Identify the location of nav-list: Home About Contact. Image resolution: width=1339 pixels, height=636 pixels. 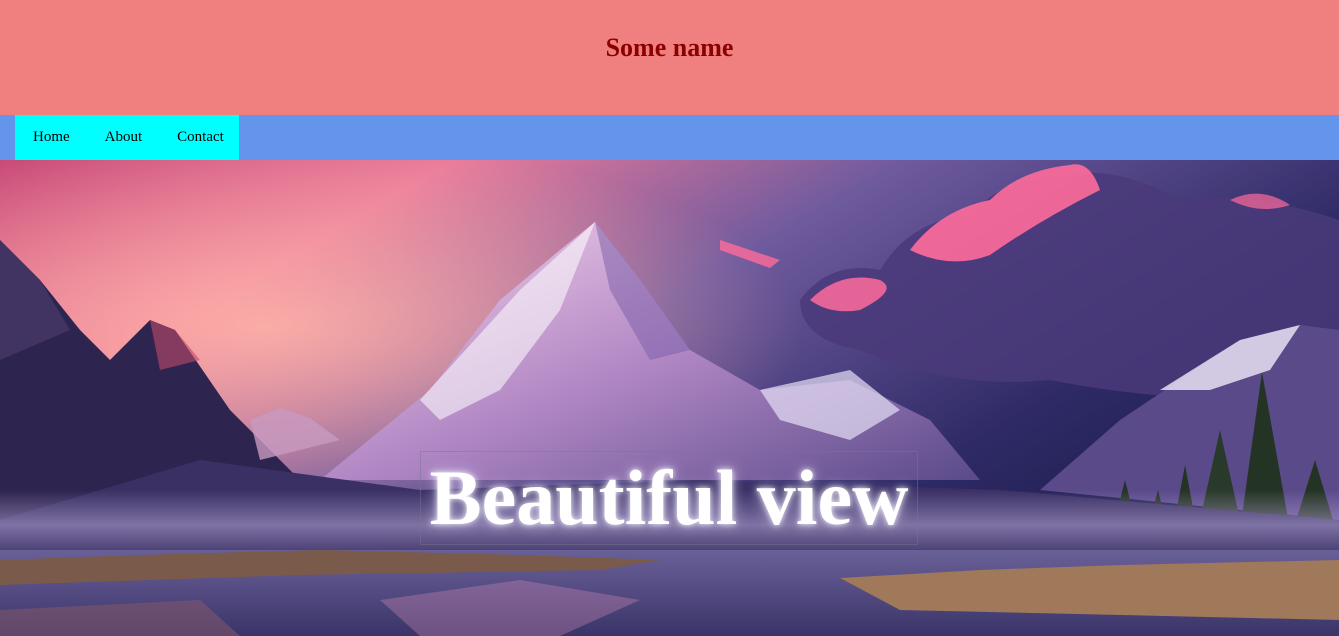
(127, 137).